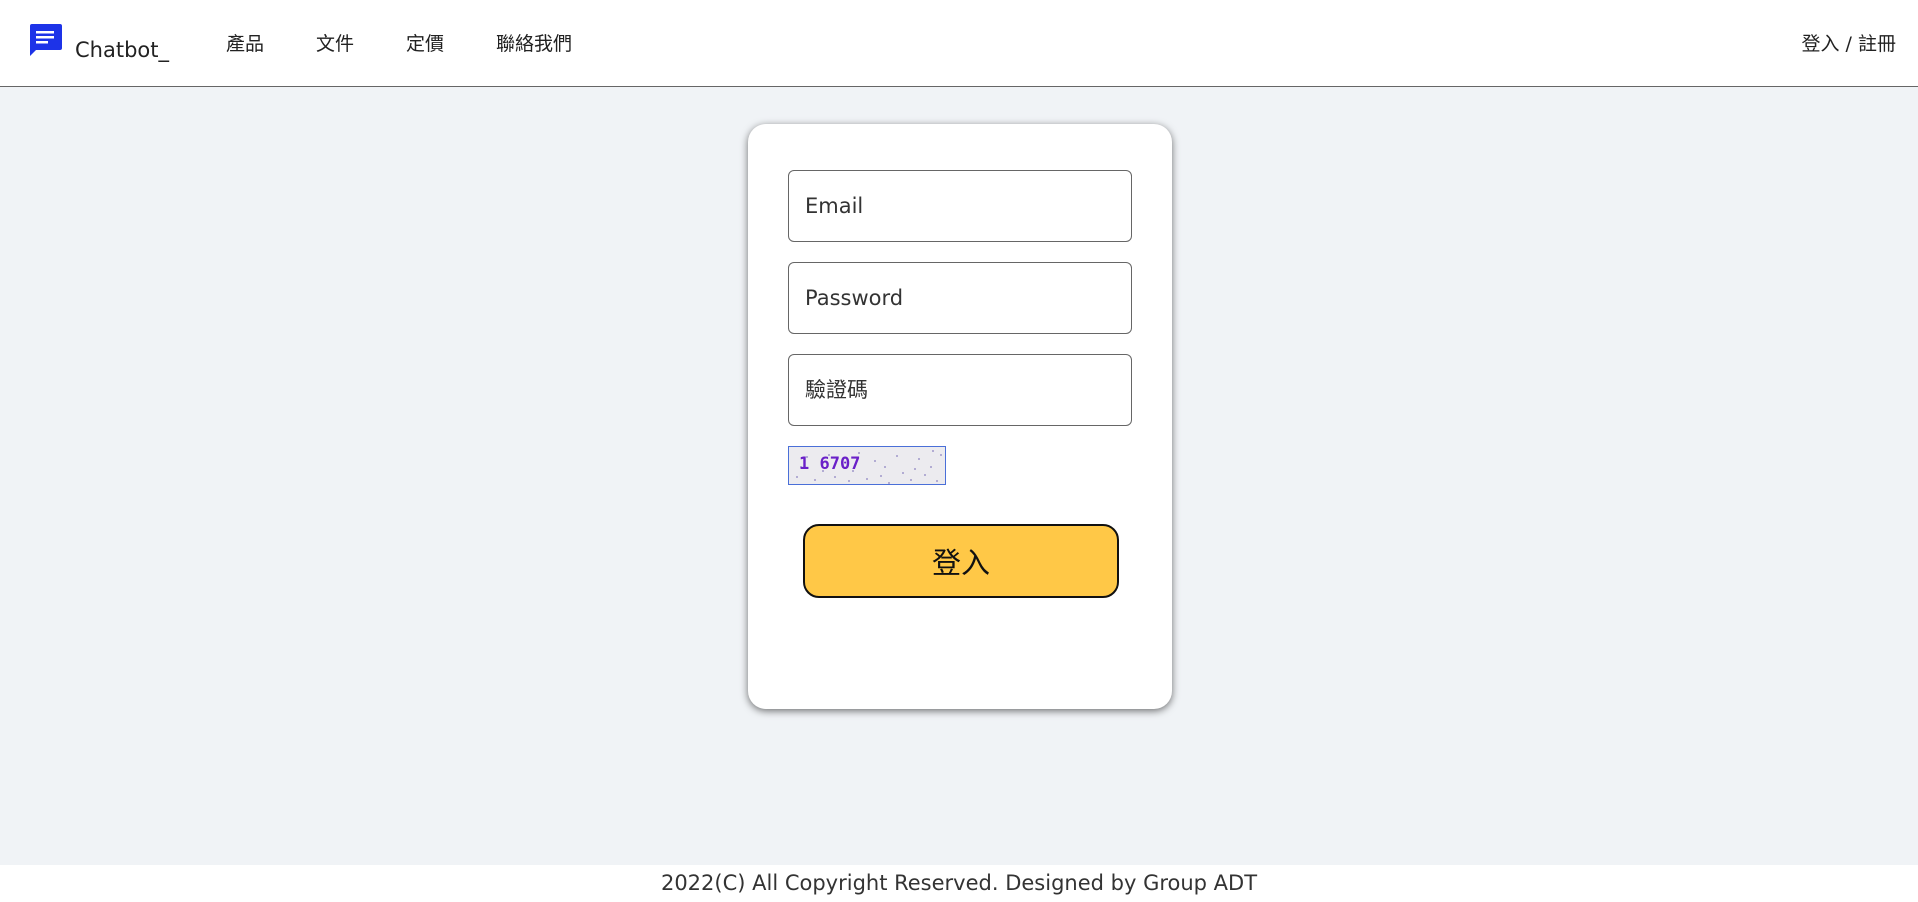 The width and height of the screenshot is (1918, 902). I want to click on login-card: 1 6707 登入, so click(960, 416).